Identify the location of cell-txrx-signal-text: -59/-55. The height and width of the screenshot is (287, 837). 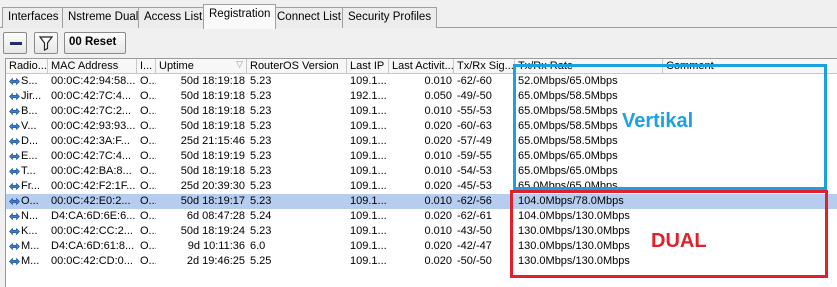
(474, 156).